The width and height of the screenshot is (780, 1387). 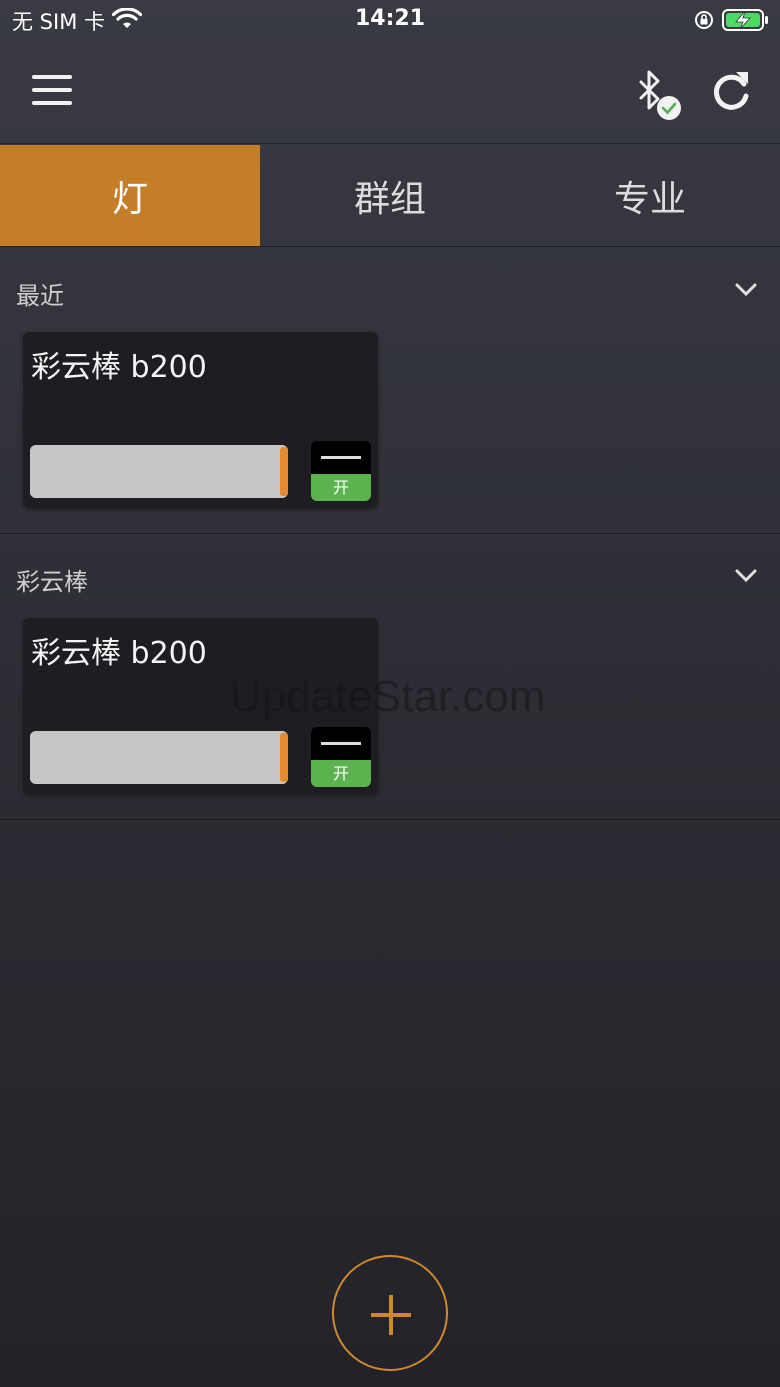 What do you see at coordinates (390, 92) in the screenshot?
I see `nav-bar` at bounding box center [390, 92].